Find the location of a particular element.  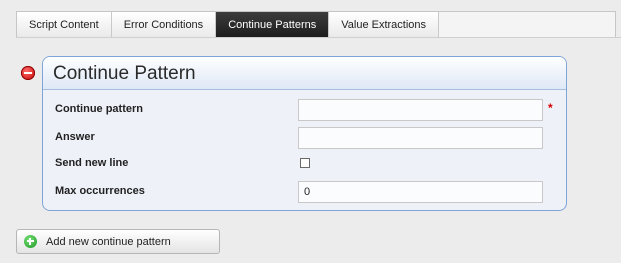

row-continue-pattern: Continue pattern * is located at coordinates (304, 110).